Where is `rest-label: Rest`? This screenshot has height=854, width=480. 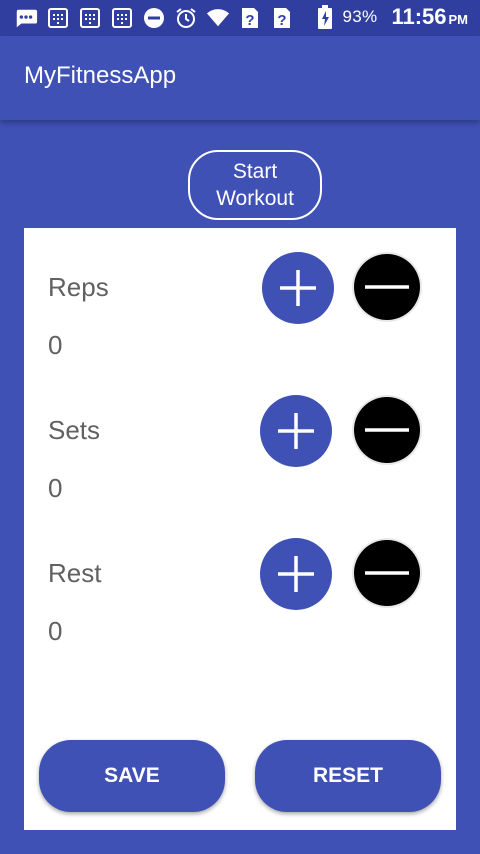 rest-label: Rest is located at coordinates (75, 573).